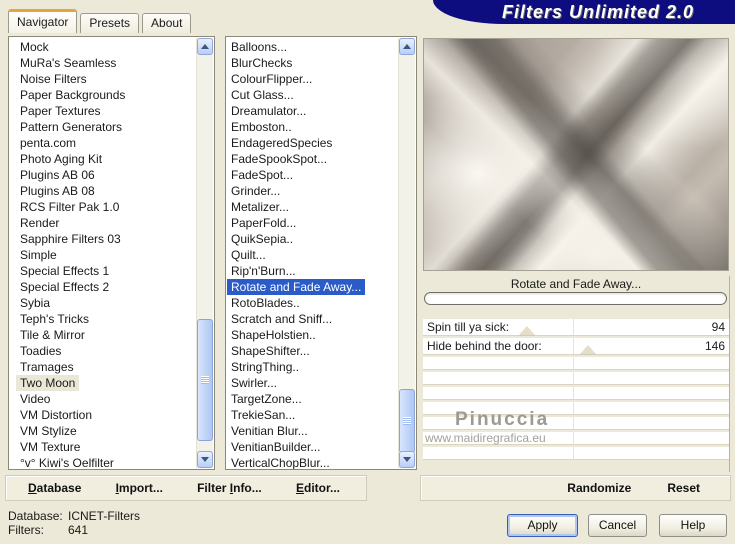  What do you see at coordinates (50, 447) in the screenshot?
I see `list-item: VM Texture` at bounding box center [50, 447].